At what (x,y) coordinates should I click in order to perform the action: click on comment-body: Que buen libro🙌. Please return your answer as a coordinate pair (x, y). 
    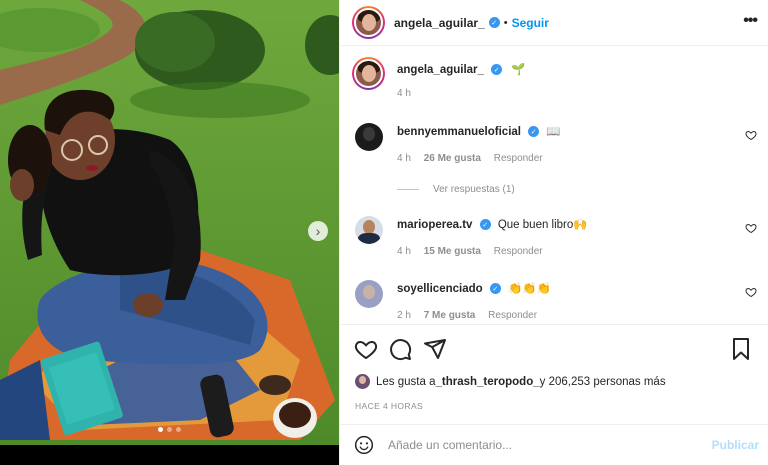
    Looking at the image, I should click on (542, 225).